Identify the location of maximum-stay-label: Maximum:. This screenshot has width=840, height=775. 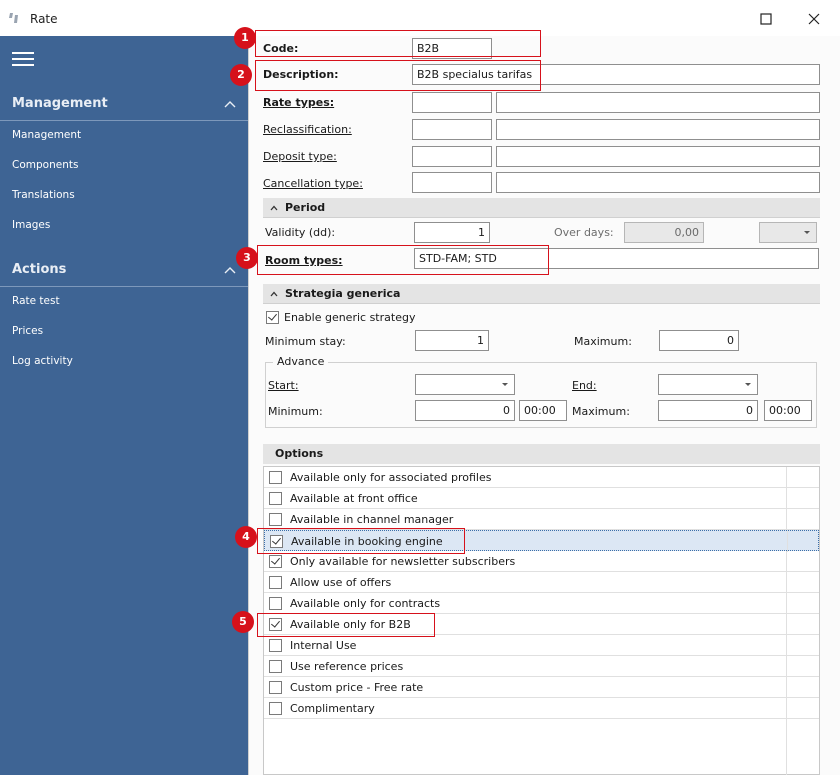
(603, 341).